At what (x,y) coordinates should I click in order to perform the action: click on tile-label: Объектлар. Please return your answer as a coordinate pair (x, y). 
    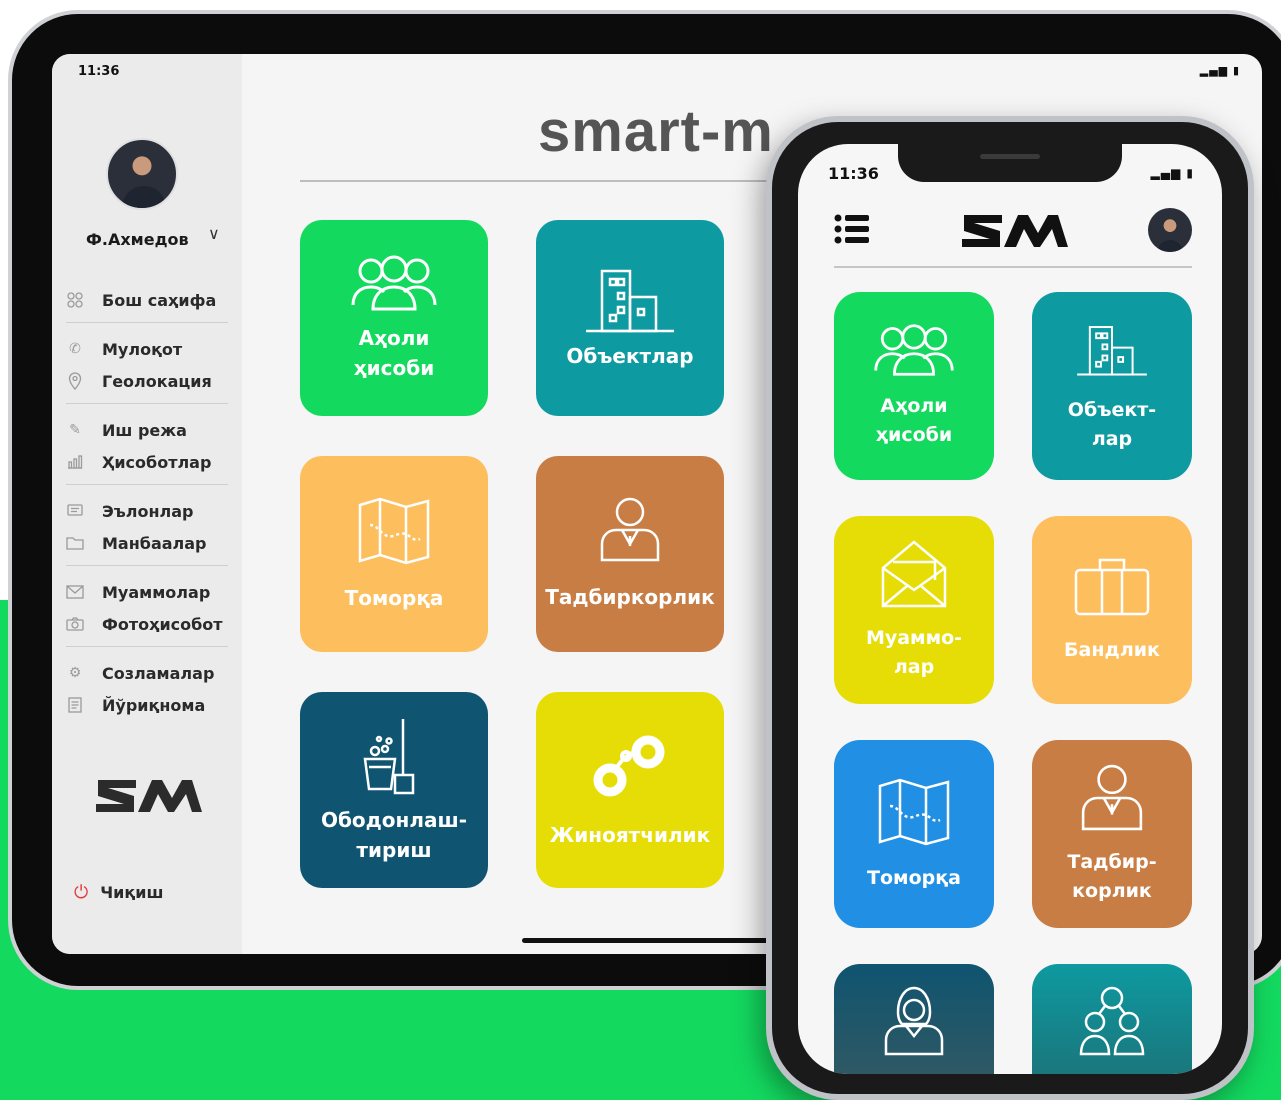
    Looking at the image, I should click on (630, 356).